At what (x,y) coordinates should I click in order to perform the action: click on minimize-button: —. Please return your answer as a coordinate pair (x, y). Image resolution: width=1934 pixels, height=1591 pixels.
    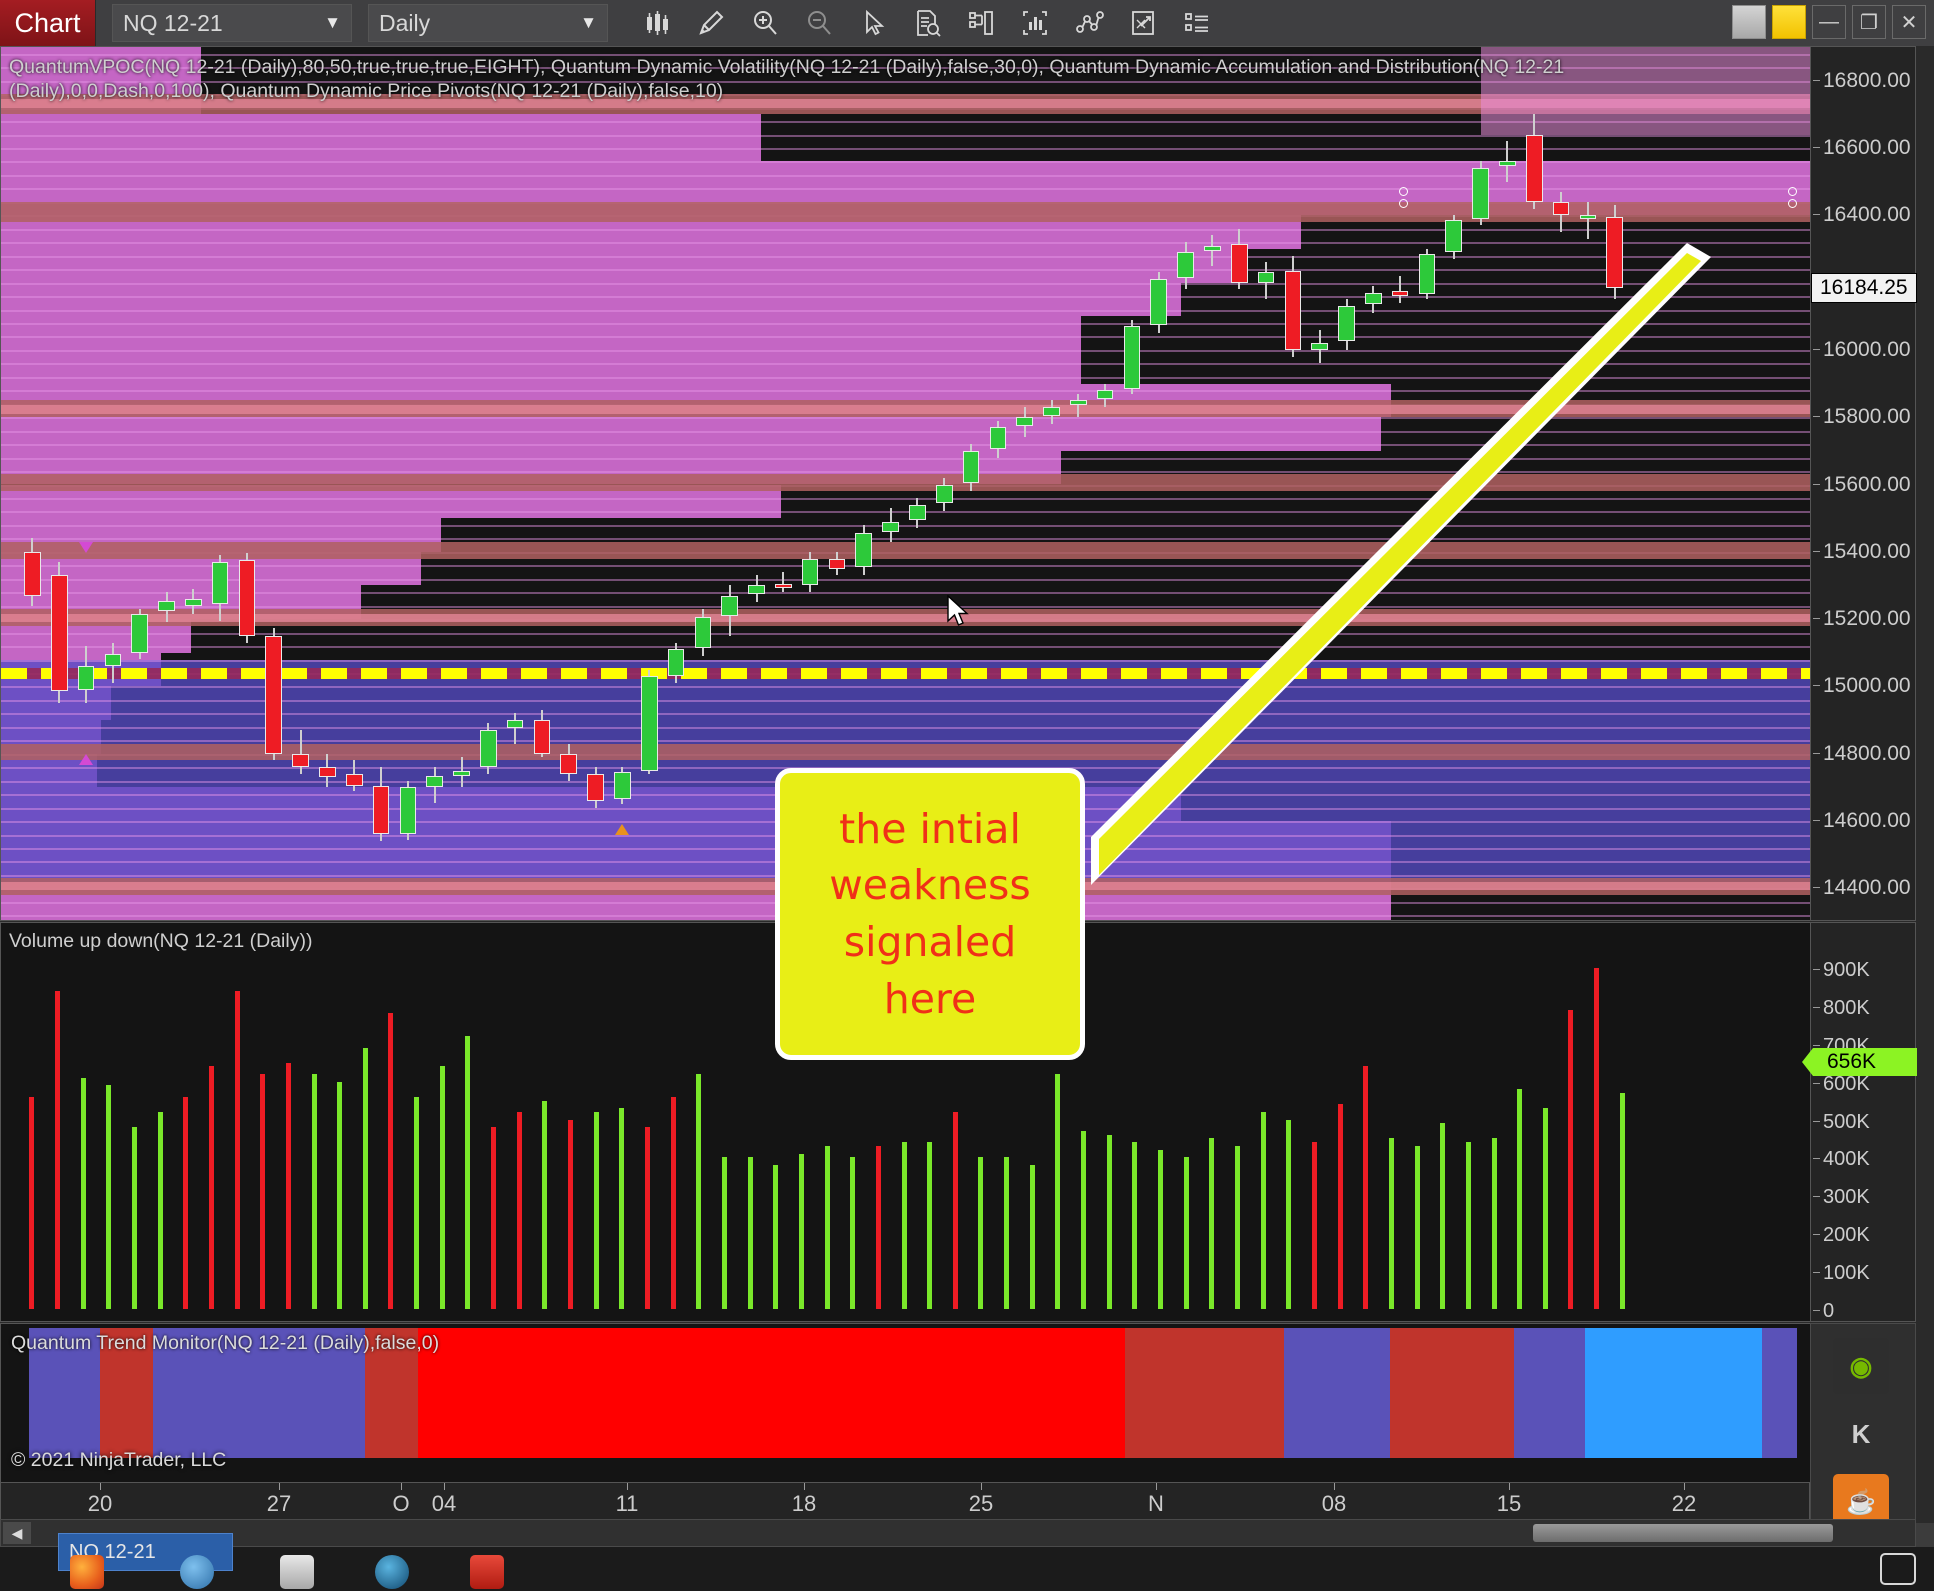
    Looking at the image, I should click on (1829, 22).